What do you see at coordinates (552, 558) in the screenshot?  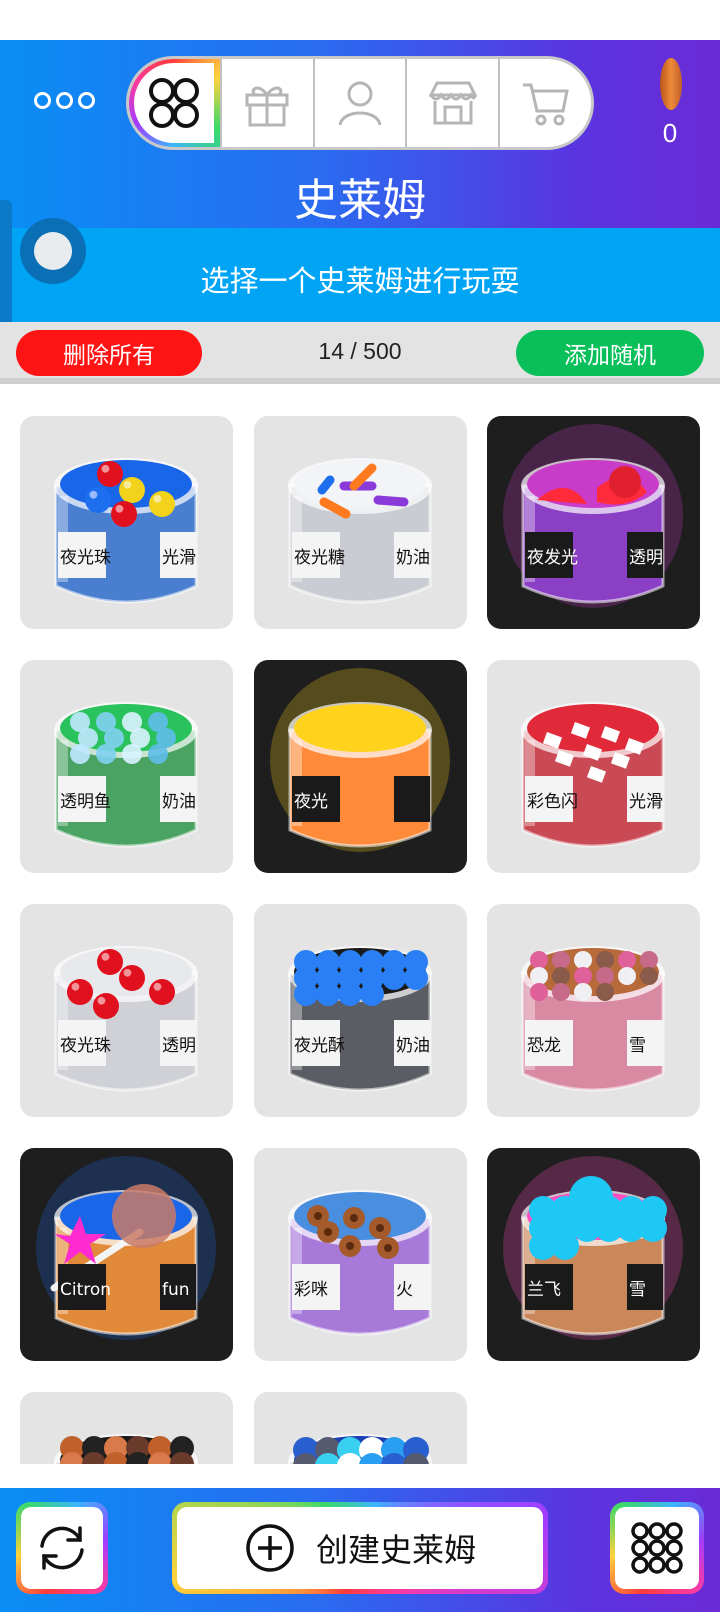 I see `jar-label-left-text: 夜发光` at bounding box center [552, 558].